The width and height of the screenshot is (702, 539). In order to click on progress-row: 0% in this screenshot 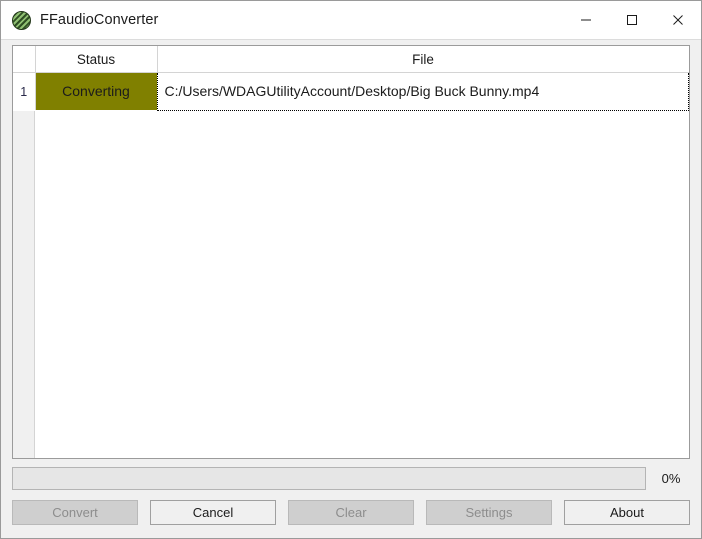, I will do `click(351, 478)`.